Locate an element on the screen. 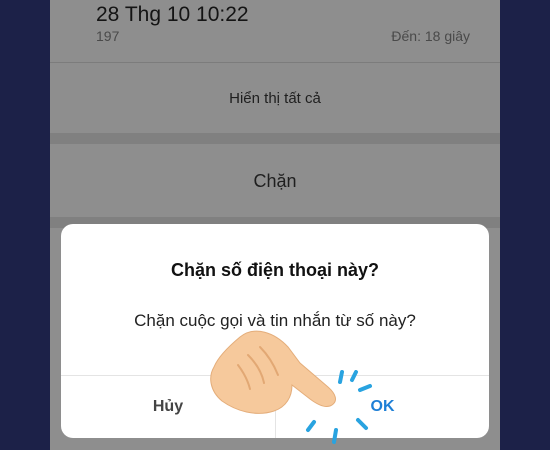 This screenshot has width=550, height=450. section-gap is located at coordinates (275, 138).